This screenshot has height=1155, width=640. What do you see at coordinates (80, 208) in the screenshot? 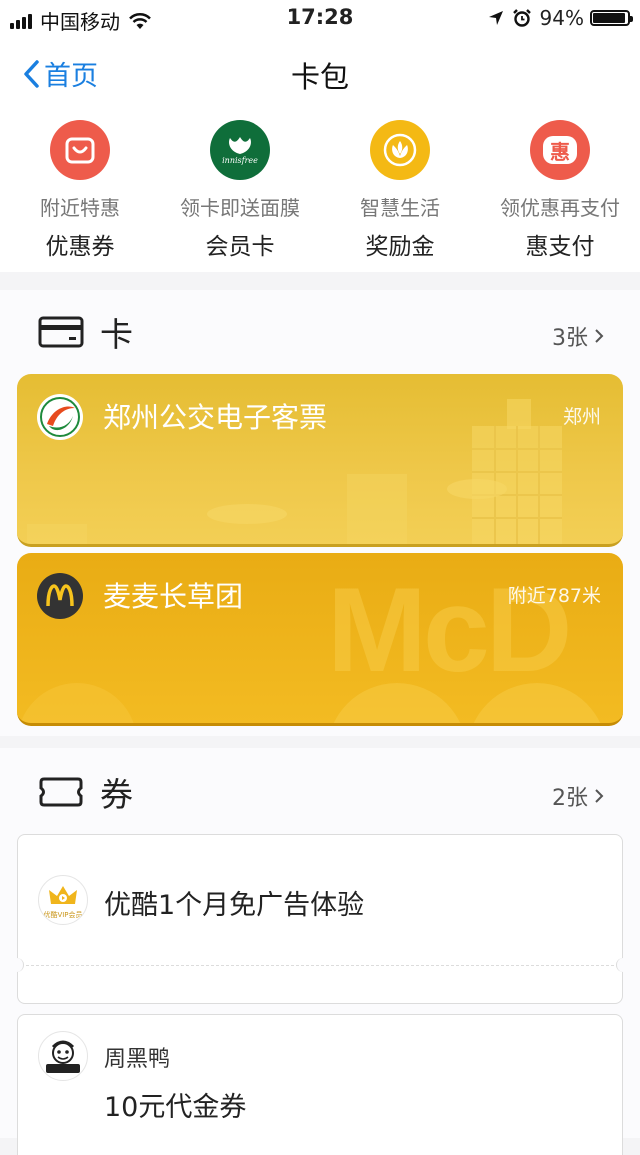
I see `quick-action-subtitle: 附近特惠` at bounding box center [80, 208].